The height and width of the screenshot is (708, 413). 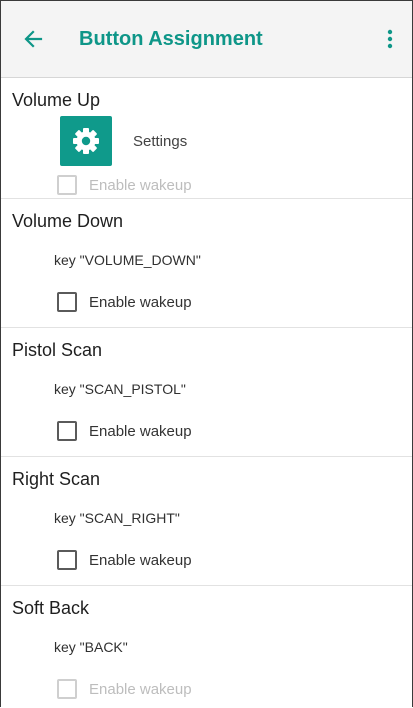 I want to click on app-bar: Button Assignment, so click(x=206, y=39).